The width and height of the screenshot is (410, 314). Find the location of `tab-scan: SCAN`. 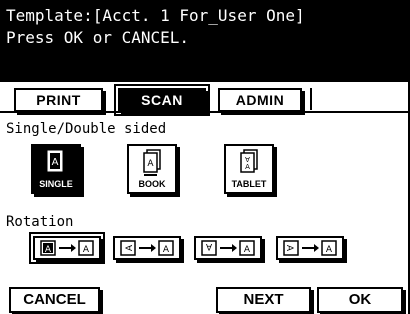

tab-scan: SCAN is located at coordinates (162, 100).